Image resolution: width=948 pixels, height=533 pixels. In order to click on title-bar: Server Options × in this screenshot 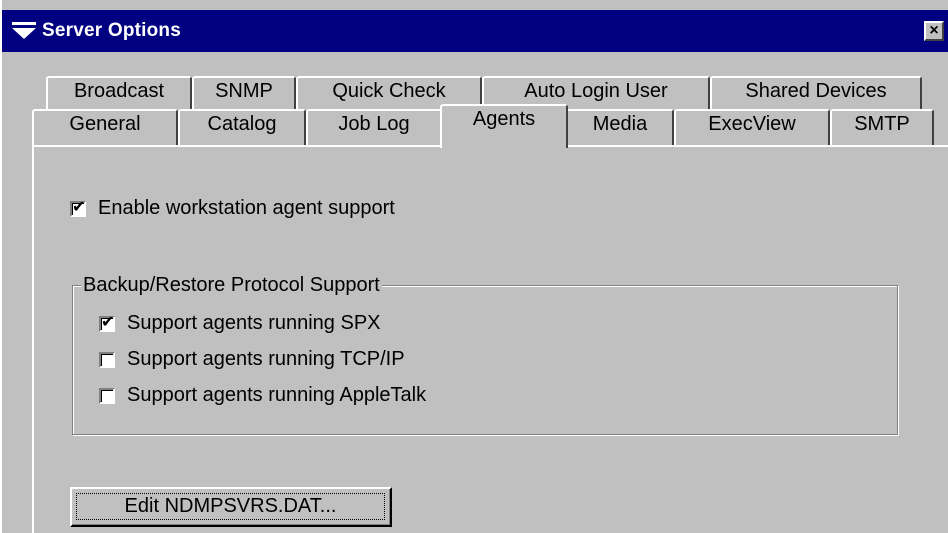, I will do `click(475, 31)`.